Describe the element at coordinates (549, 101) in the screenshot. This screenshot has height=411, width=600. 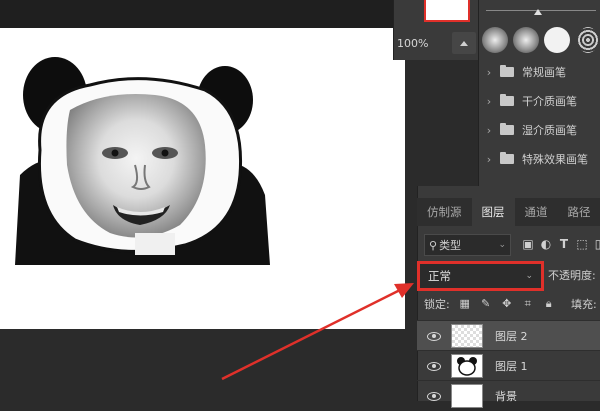
I see `folder-label: 干介质画笔` at that location.